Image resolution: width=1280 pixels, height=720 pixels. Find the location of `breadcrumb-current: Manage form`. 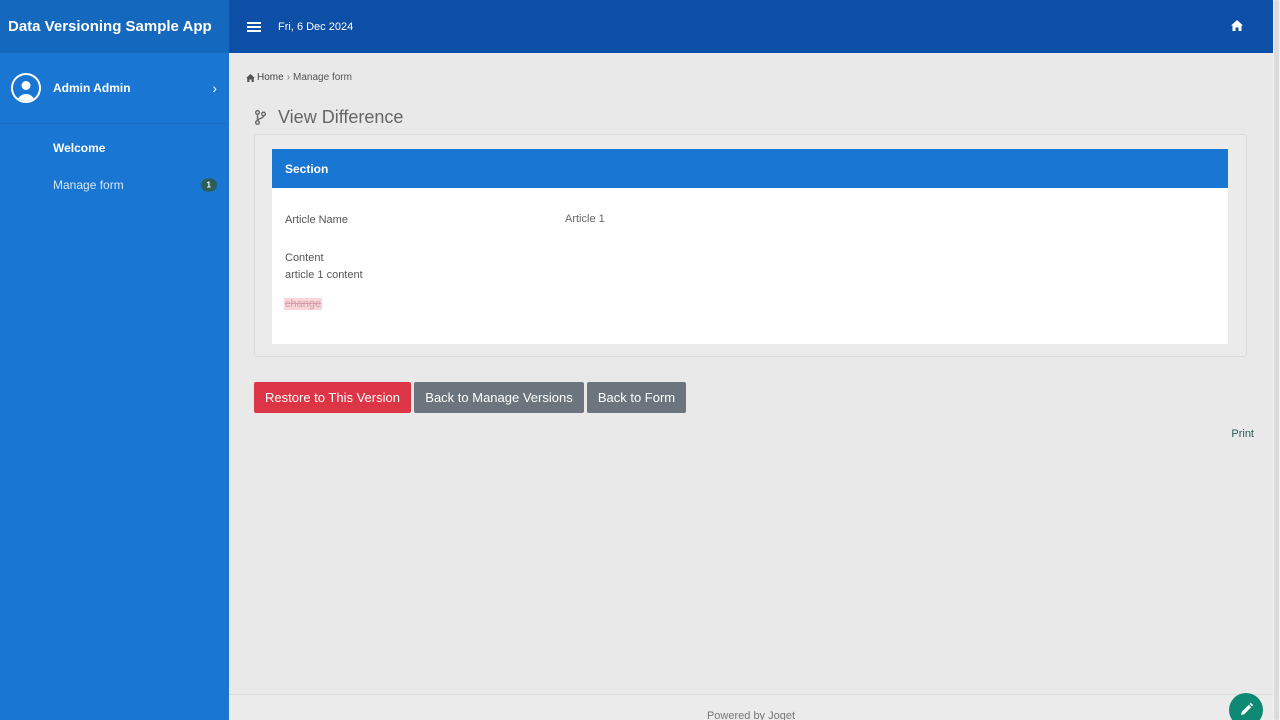

breadcrumb-current: Manage form is located at coordinates (322, 77).